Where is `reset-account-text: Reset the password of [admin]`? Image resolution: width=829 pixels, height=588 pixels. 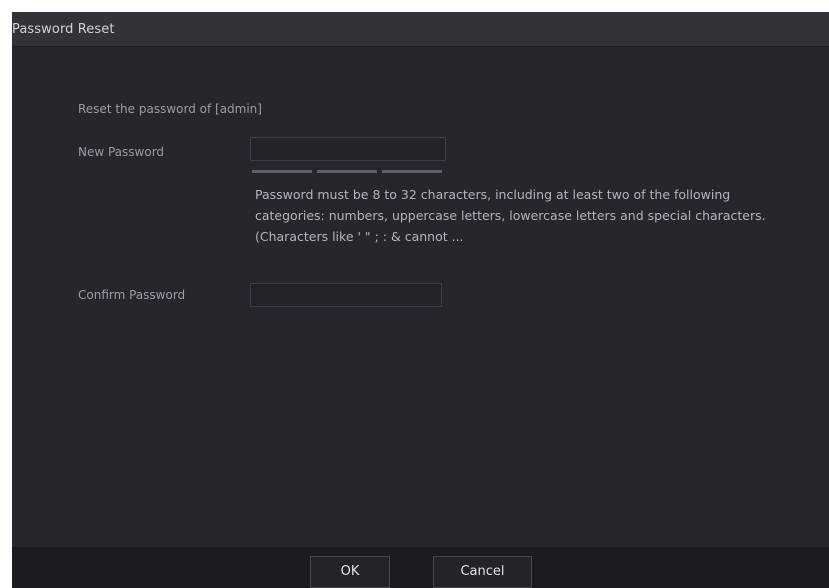 reset-account-text: Reset the password of [admin] is located at coordinates (170, 109).